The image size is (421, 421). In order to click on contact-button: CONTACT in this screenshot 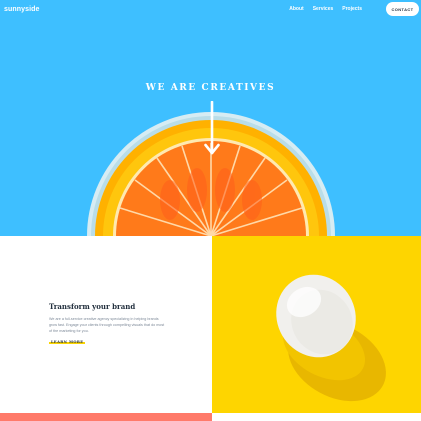, I will do `click(402, 9)`.